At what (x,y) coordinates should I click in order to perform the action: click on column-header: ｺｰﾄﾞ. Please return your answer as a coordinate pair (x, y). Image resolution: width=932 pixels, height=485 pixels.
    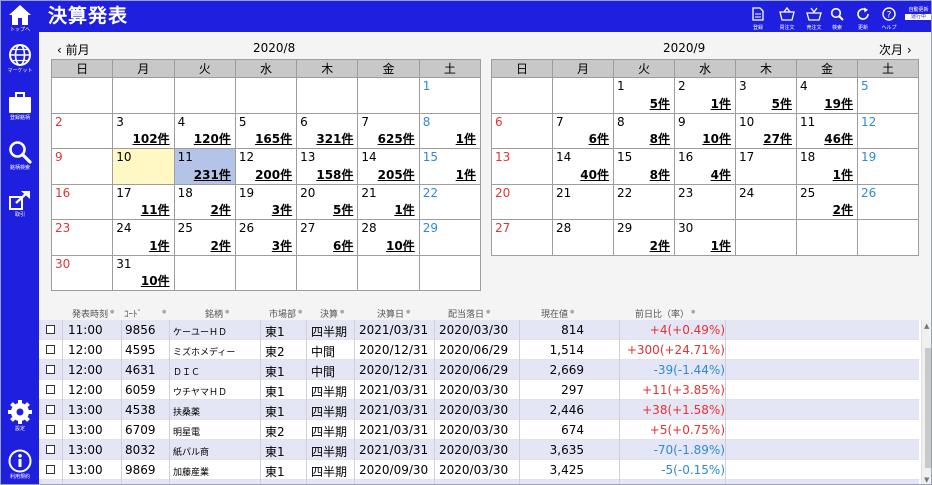
    Looking at the image, I should click on (133, 313).